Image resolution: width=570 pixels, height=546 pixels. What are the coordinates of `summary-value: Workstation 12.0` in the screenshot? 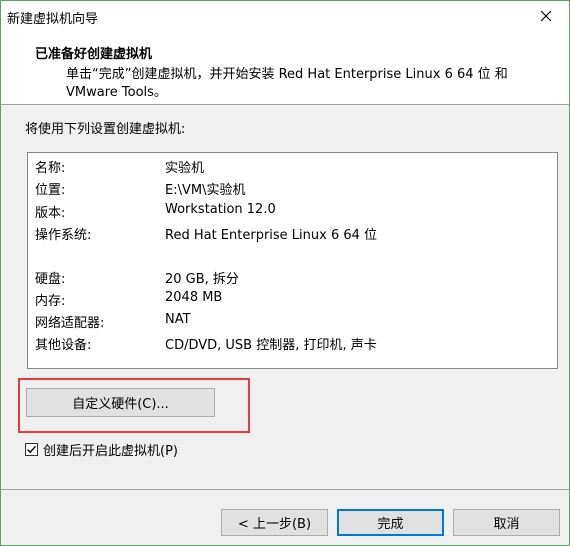 It's located at (220, 209).